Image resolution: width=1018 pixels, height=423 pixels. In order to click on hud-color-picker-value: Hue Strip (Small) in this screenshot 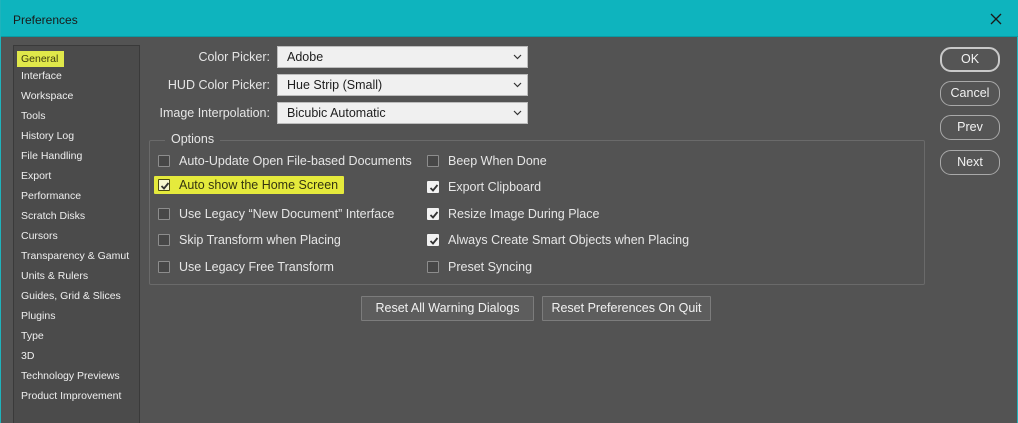, I will do `click(335, 85)`.